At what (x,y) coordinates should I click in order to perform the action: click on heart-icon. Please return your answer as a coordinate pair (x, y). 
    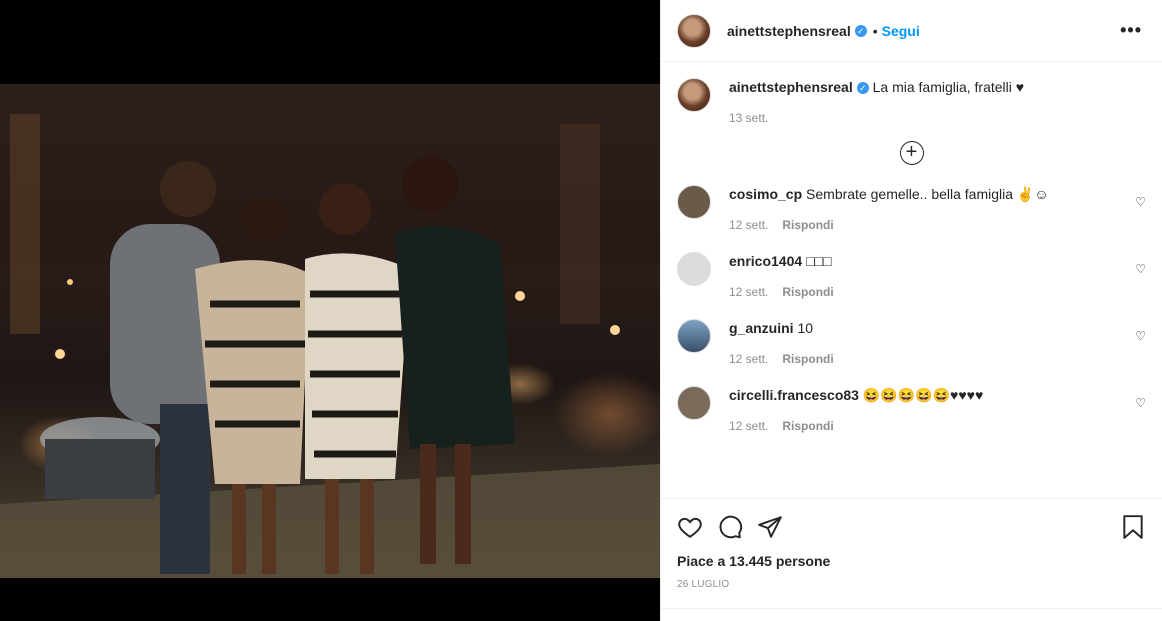
    Looking at the image, I should click on (690, 527).